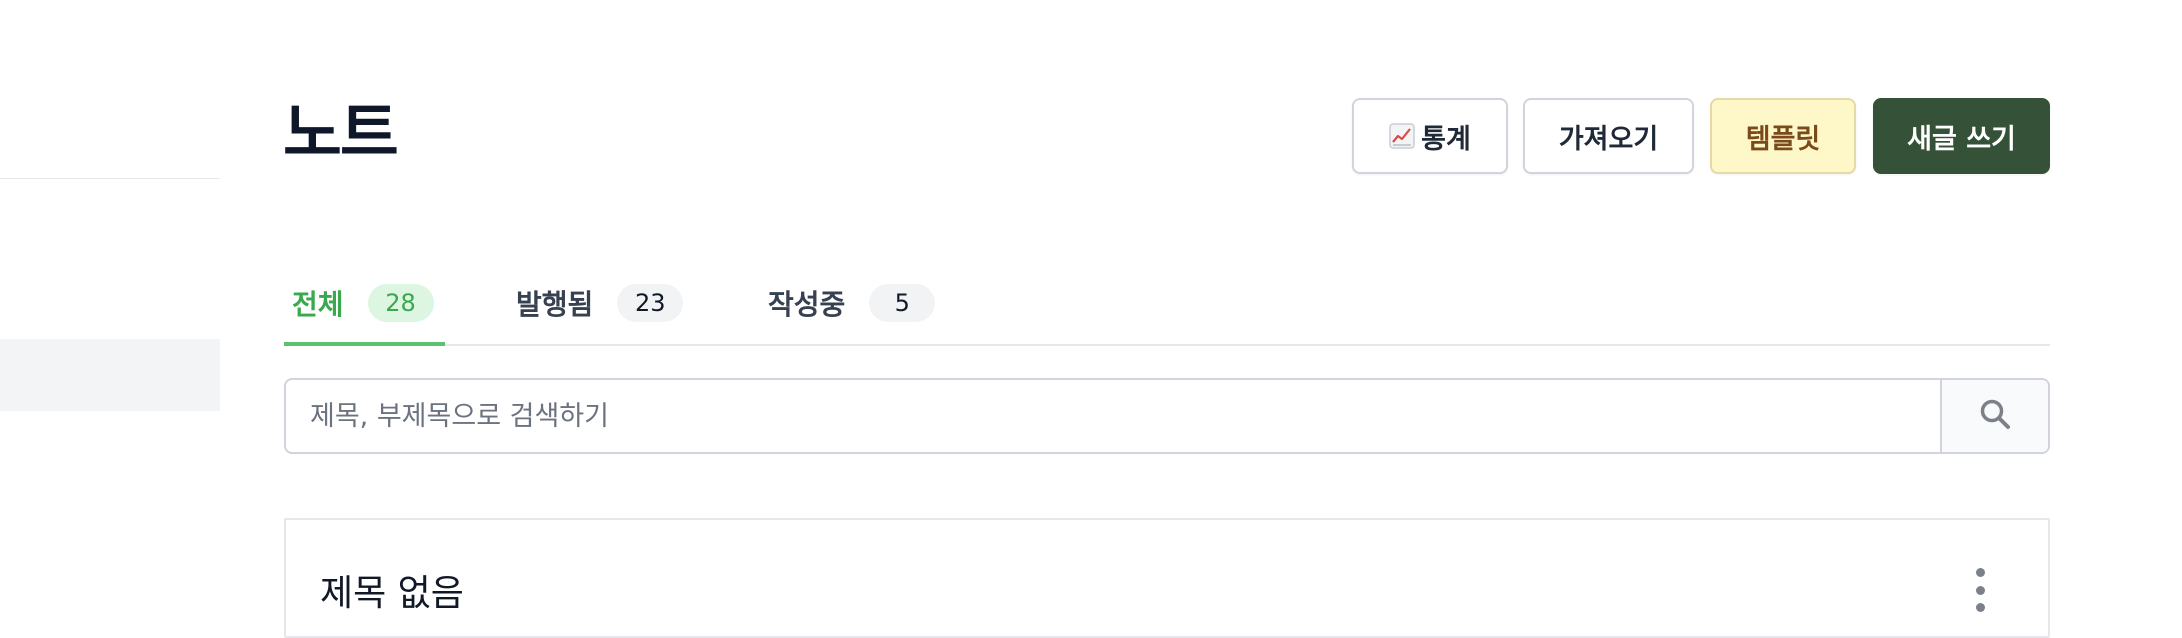 The image size is (2182, 638). Describe the element at coordinates (650, 303) in the screenshot. I see `tab-published-count-badge: 23` at that location.